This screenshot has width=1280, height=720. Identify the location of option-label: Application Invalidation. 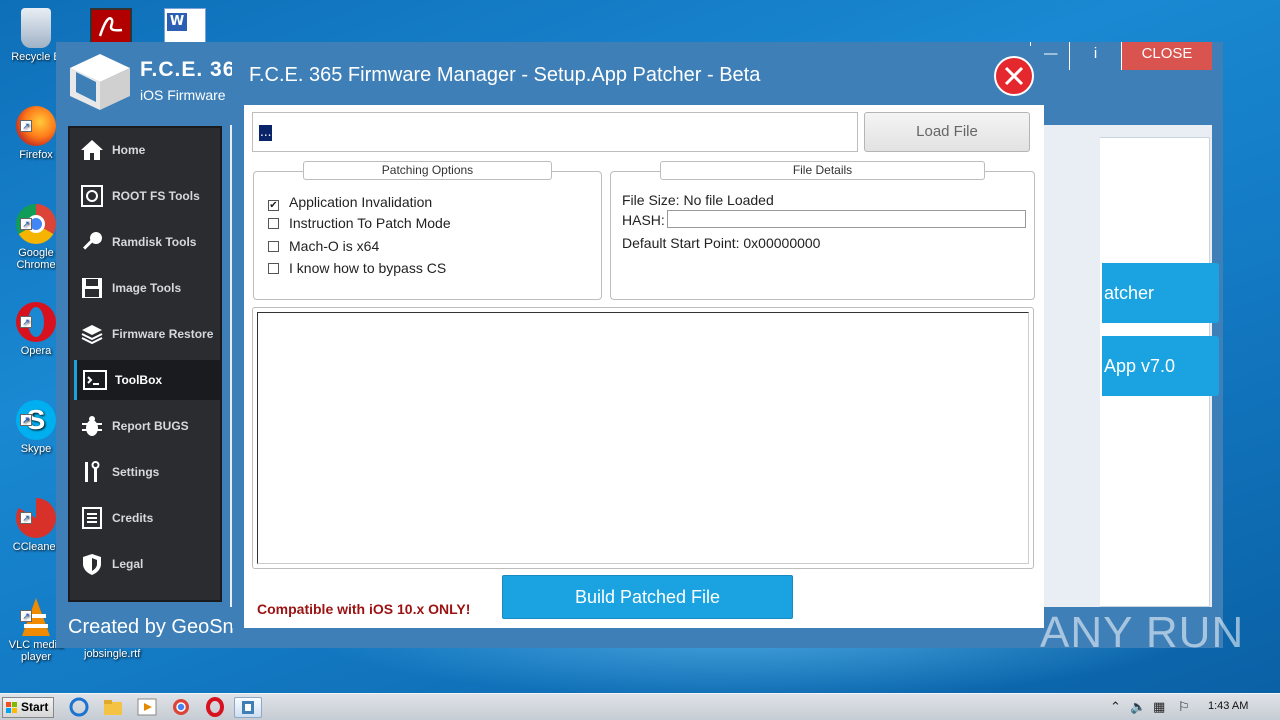
(361, 202).